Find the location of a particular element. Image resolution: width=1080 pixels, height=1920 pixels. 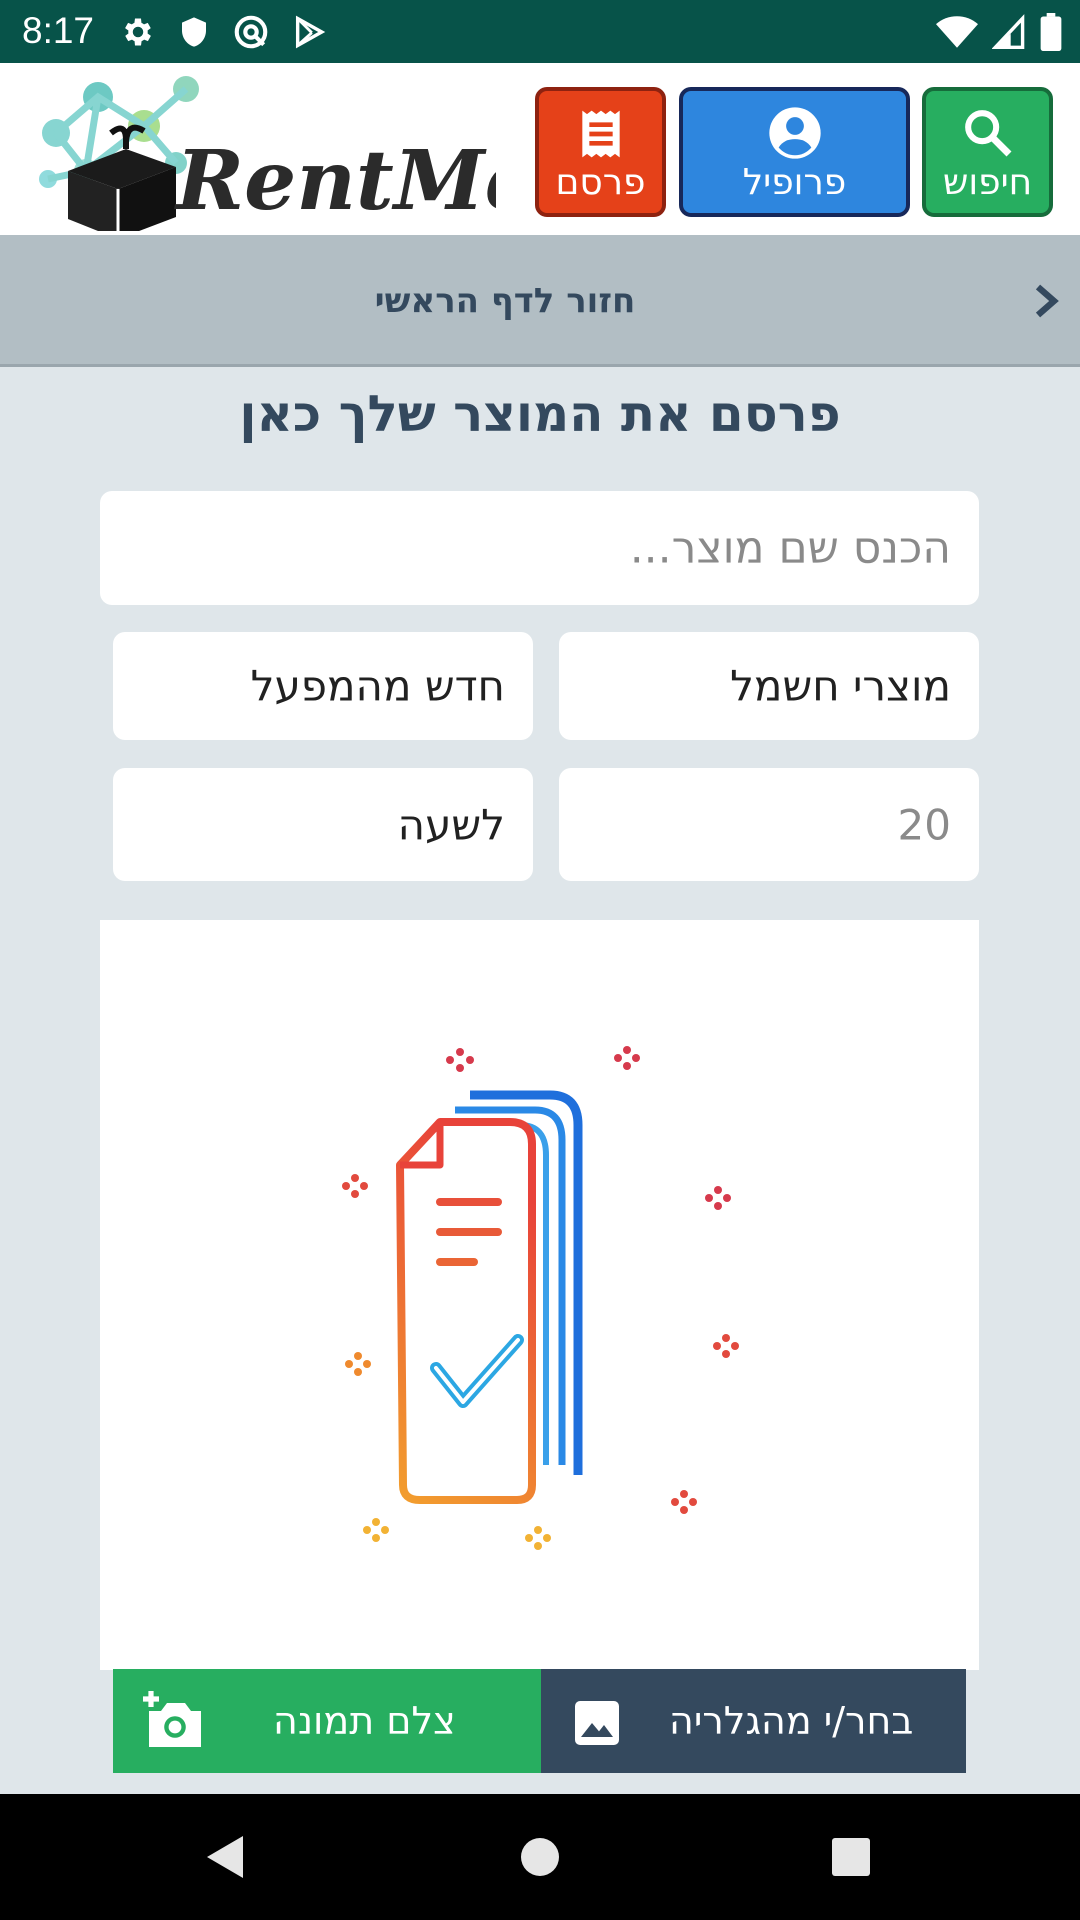

wifi-icon is located at coordinates (957, 32).